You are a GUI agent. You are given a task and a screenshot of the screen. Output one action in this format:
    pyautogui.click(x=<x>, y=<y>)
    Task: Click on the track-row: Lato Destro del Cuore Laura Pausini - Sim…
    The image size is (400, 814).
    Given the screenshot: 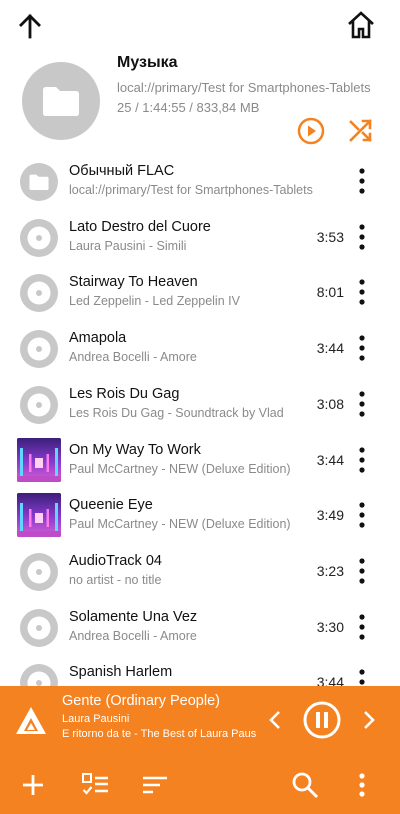 What is the action you would take?
    pyautogui.click(x=200, y=237)
    